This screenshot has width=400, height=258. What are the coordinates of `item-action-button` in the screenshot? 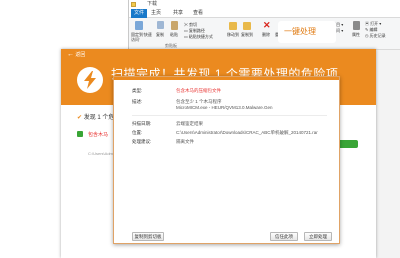 It's located at (348, 144).